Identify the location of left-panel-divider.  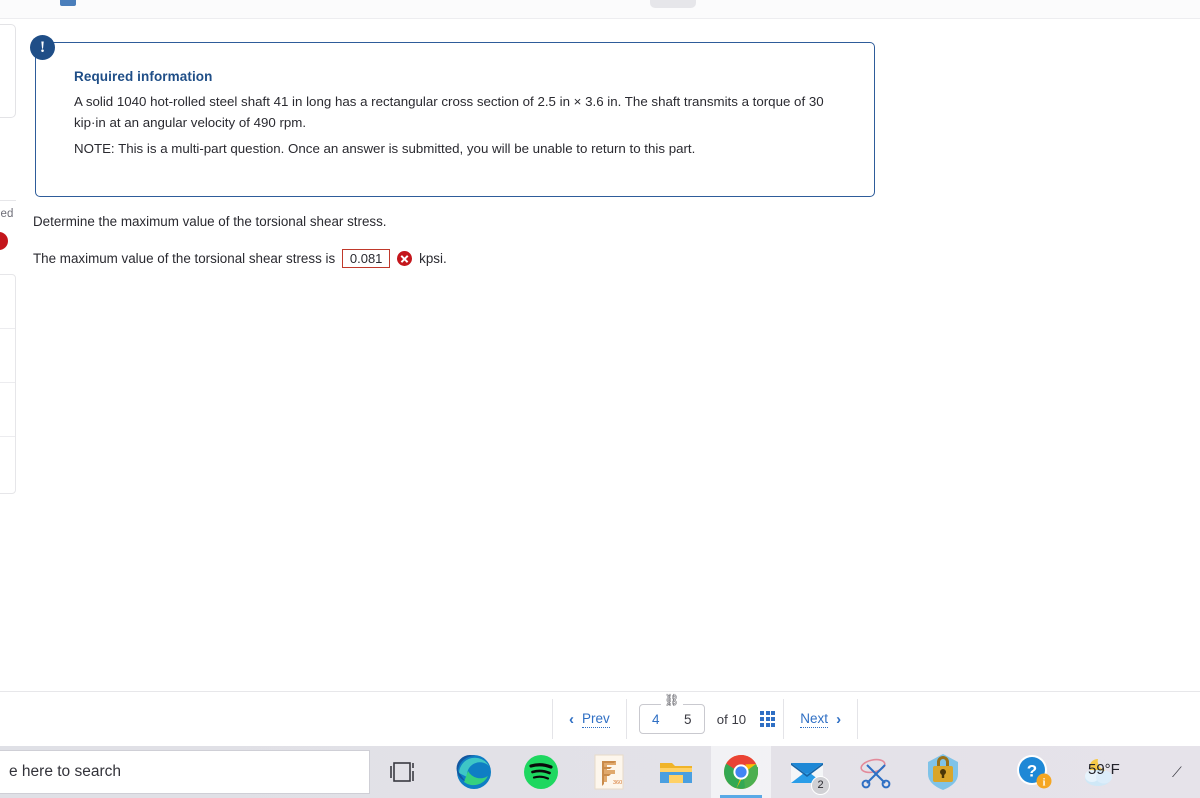
(8, 200).